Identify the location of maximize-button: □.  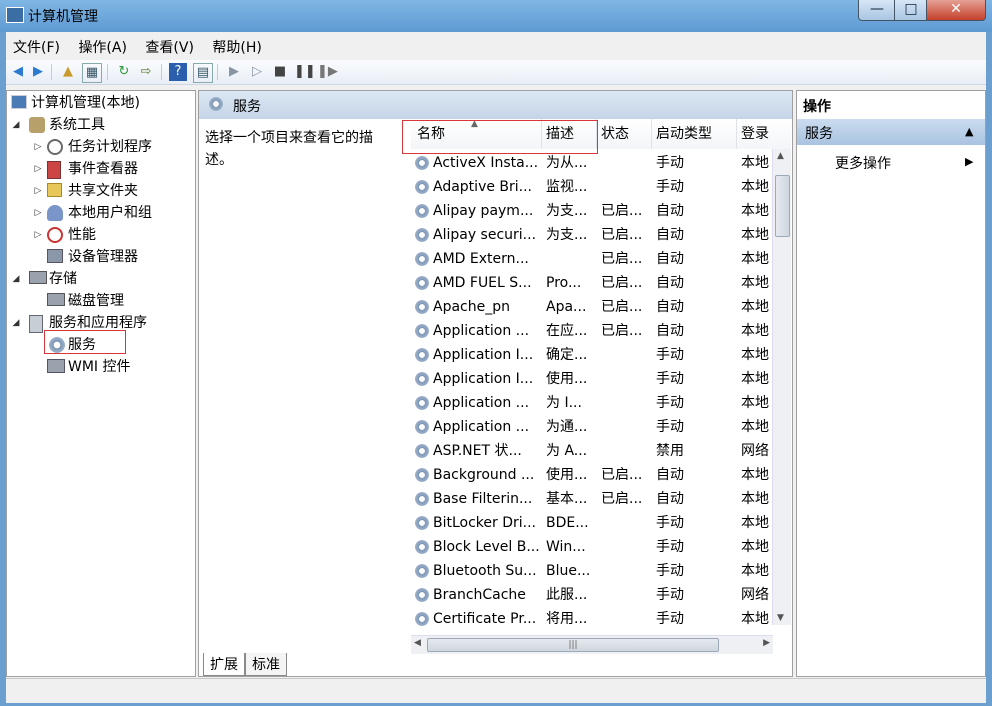
(911, 10).